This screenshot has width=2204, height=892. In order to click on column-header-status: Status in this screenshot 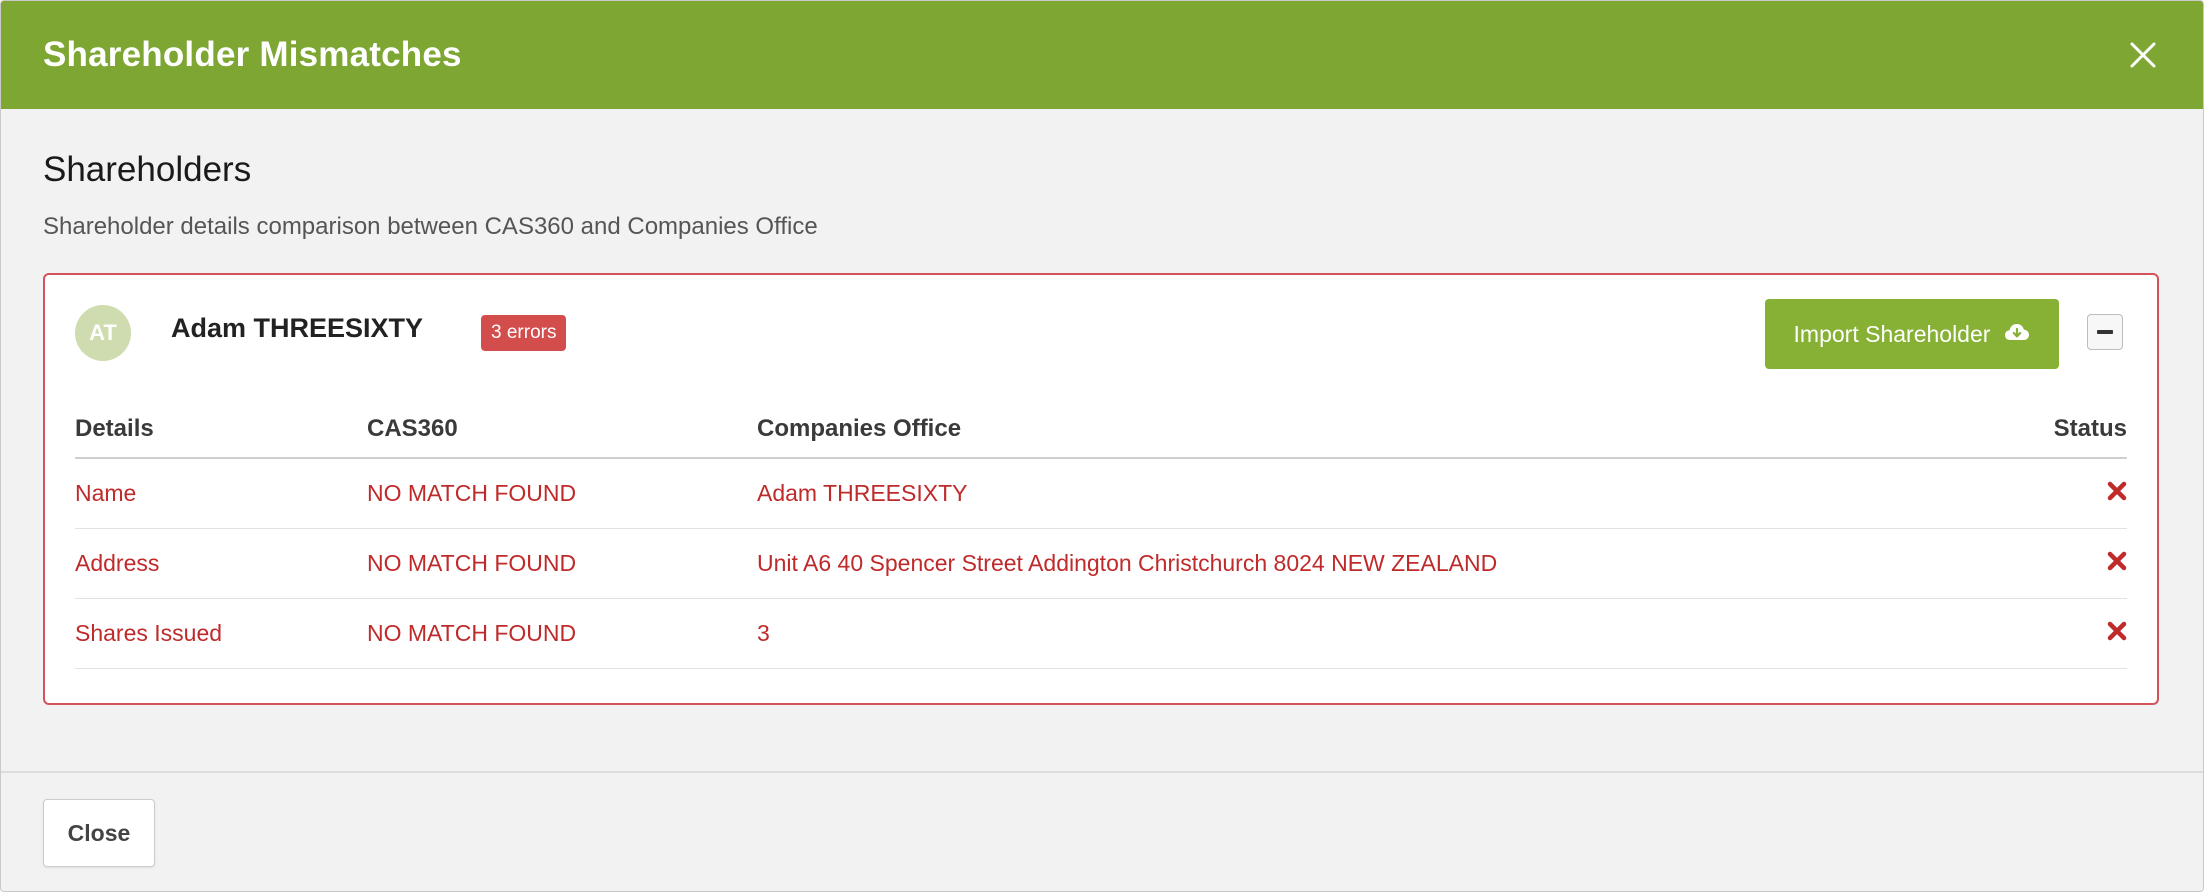, I will do `click(2067, 430)`.